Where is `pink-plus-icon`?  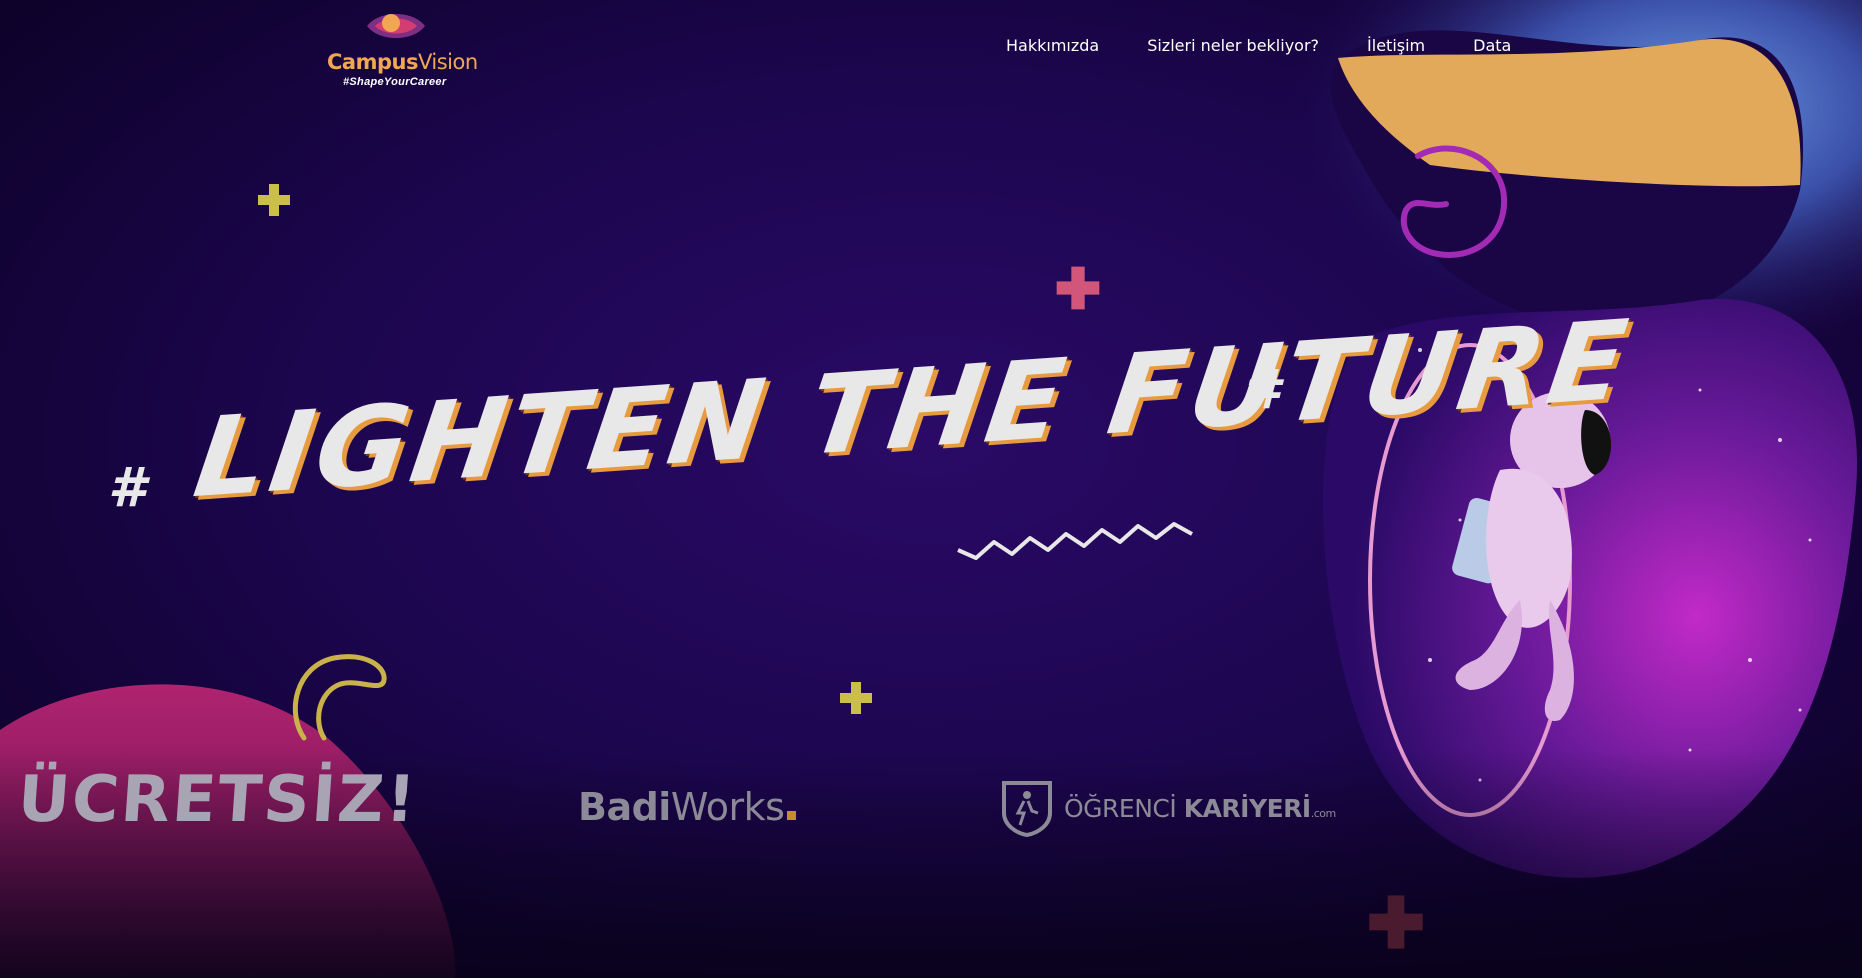
pink-plus-icon is located at coordinates (1078, 288).